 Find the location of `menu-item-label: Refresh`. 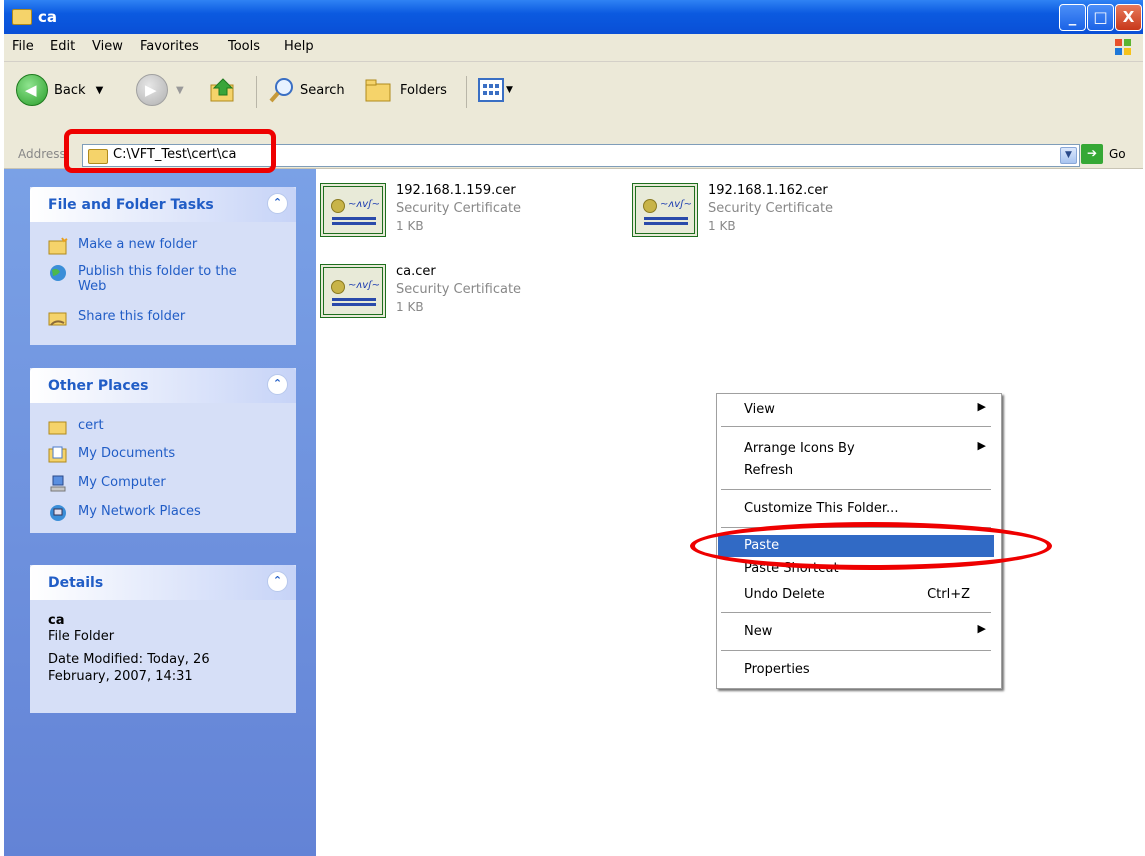

menu-item-label: Refresh is located at coordinates (769, 470).